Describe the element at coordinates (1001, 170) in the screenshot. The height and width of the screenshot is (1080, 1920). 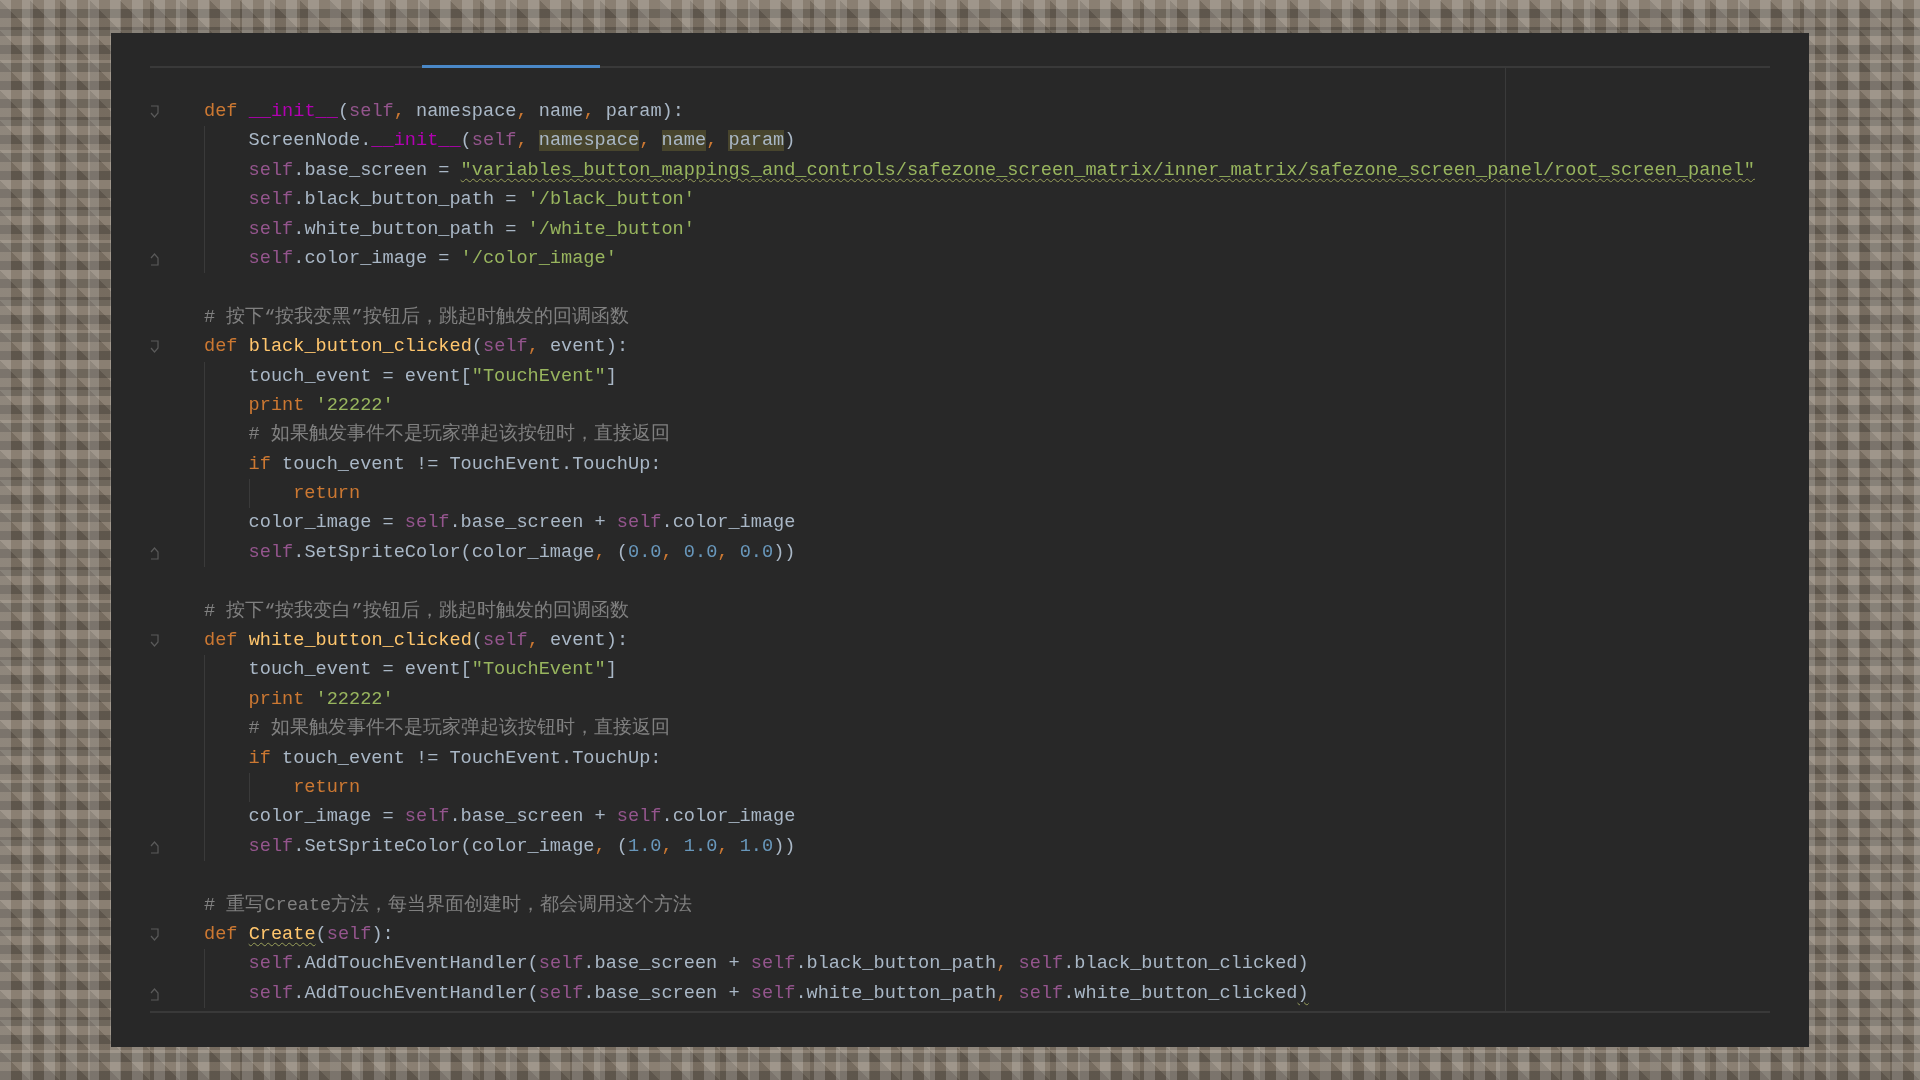
I see `code-line: self.base_screen = "variables_button_mappings_and_controls/safezone_screen_matrix/inner_matrix/safezone_screen_panel/root_screen_panel"` at that location.